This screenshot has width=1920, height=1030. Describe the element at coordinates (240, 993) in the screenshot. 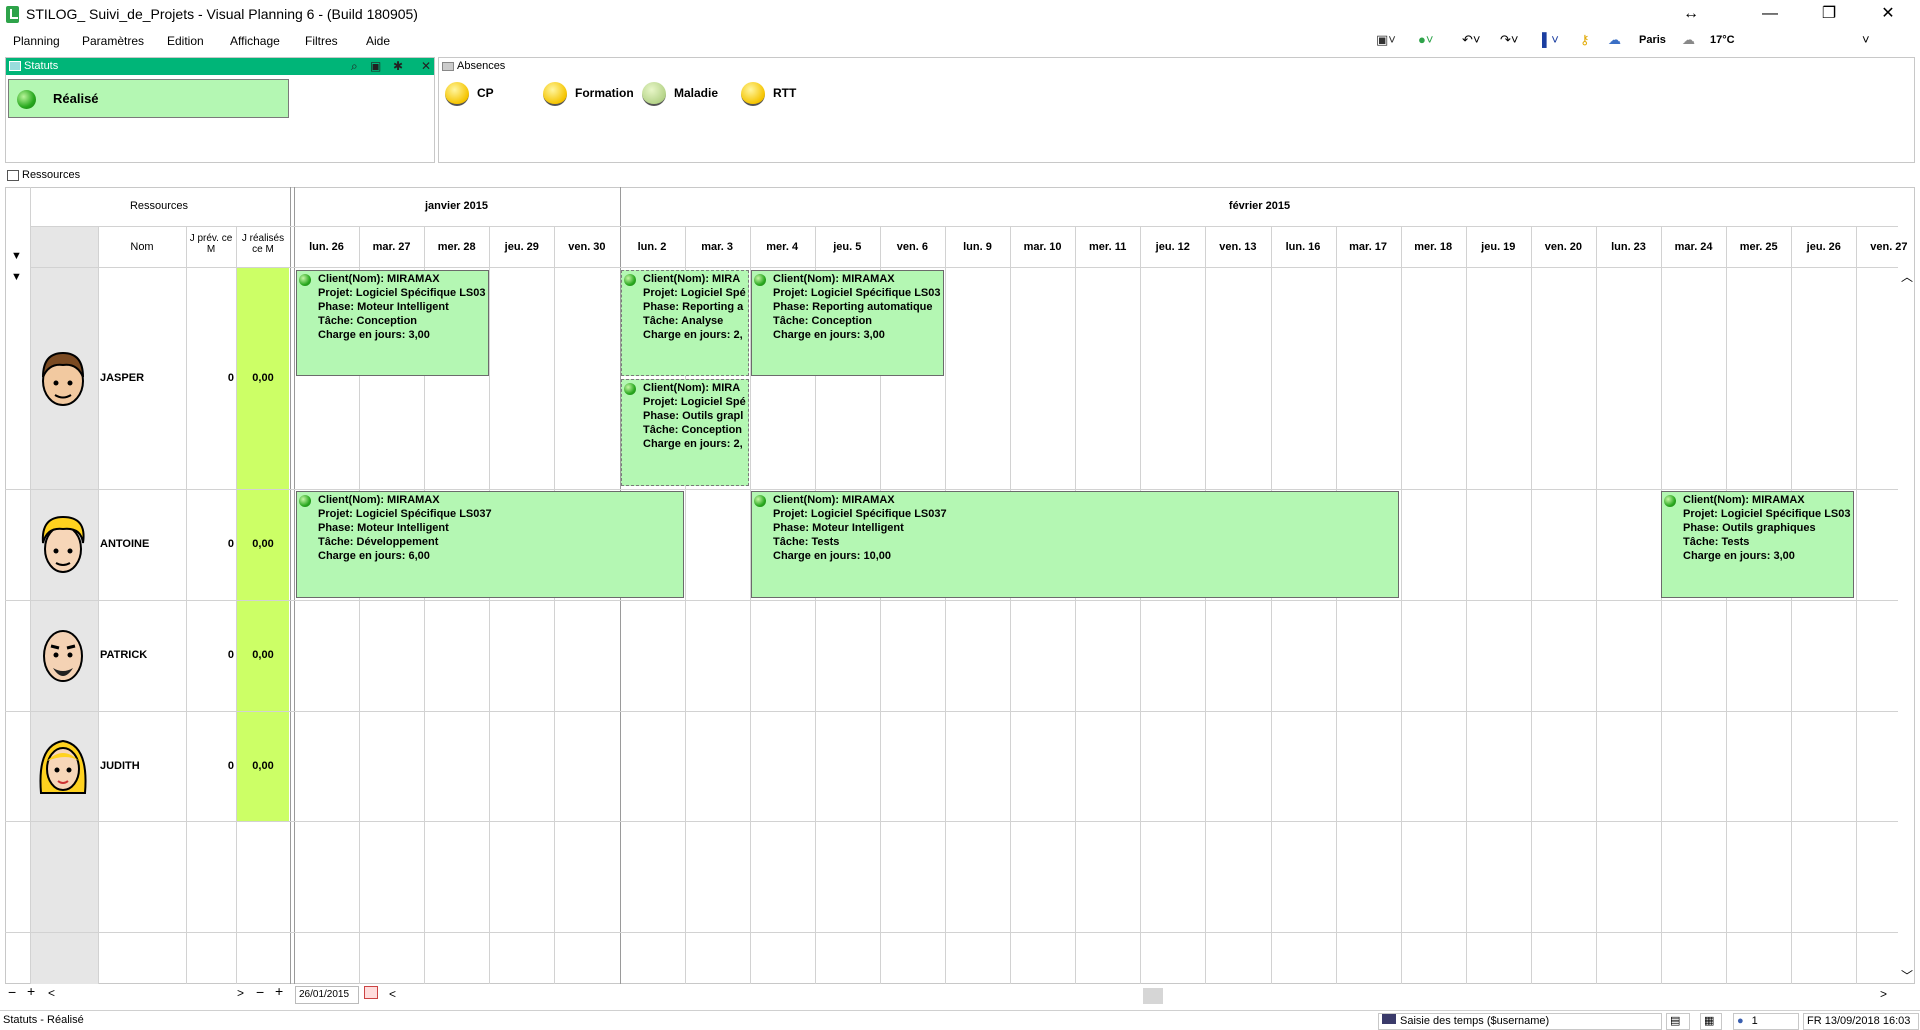

I see `scroll-right-icon: >` at that location.